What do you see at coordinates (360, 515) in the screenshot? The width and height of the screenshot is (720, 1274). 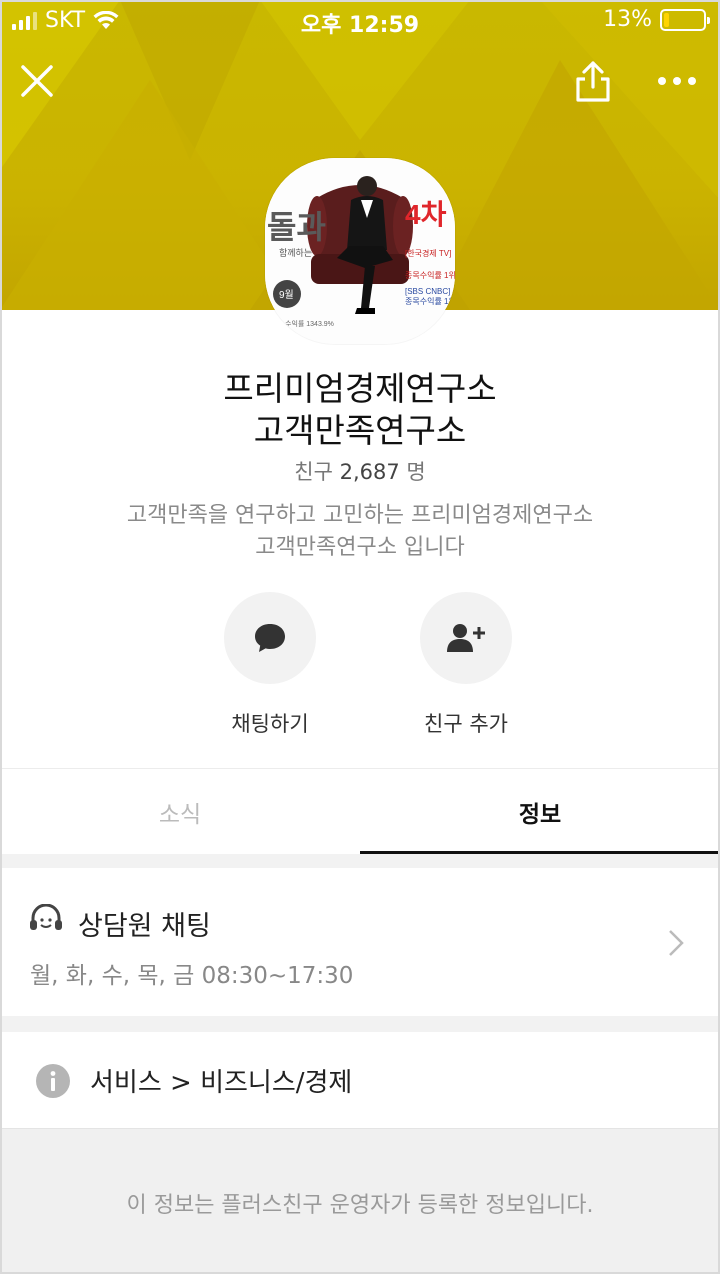 I see `description-line1: 고객만족을 연구하고 고민하는 프리미엄경제연구소` at bounding box center [360, 515].